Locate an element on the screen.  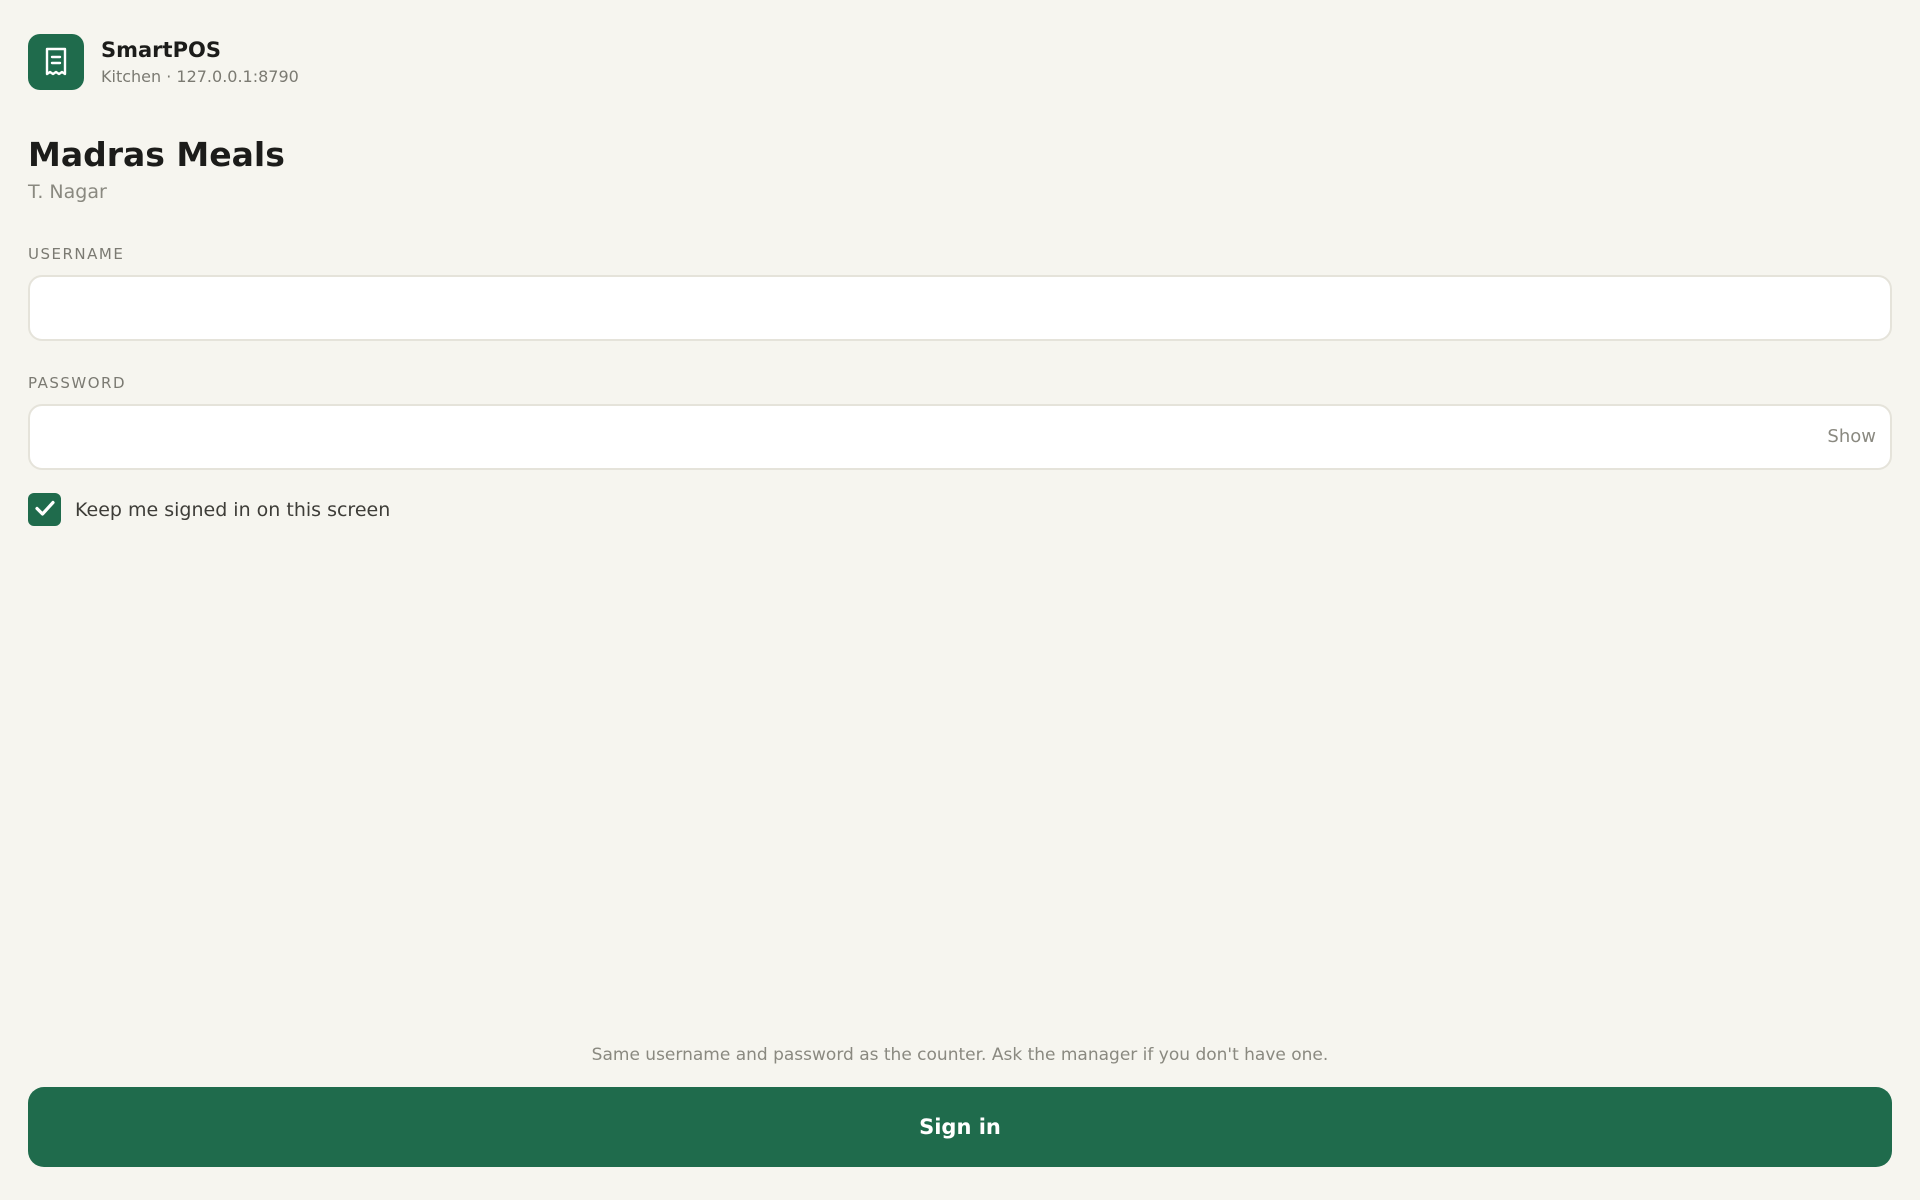
show-password-toggle: Show is located at coordinates (1851, 437).